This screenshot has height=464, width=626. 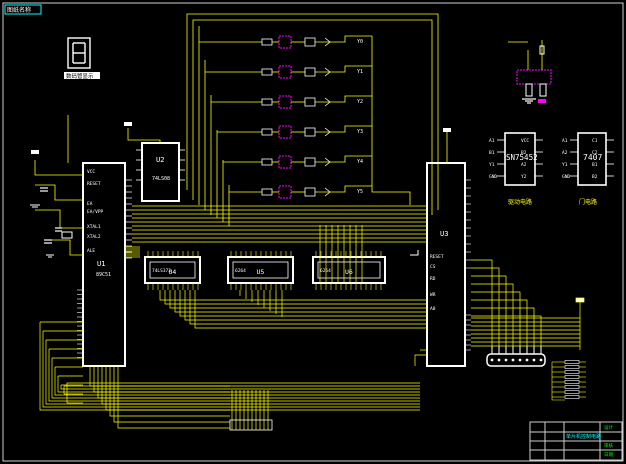 I want to click on pin-label: EA, so click(x=90, y=204).